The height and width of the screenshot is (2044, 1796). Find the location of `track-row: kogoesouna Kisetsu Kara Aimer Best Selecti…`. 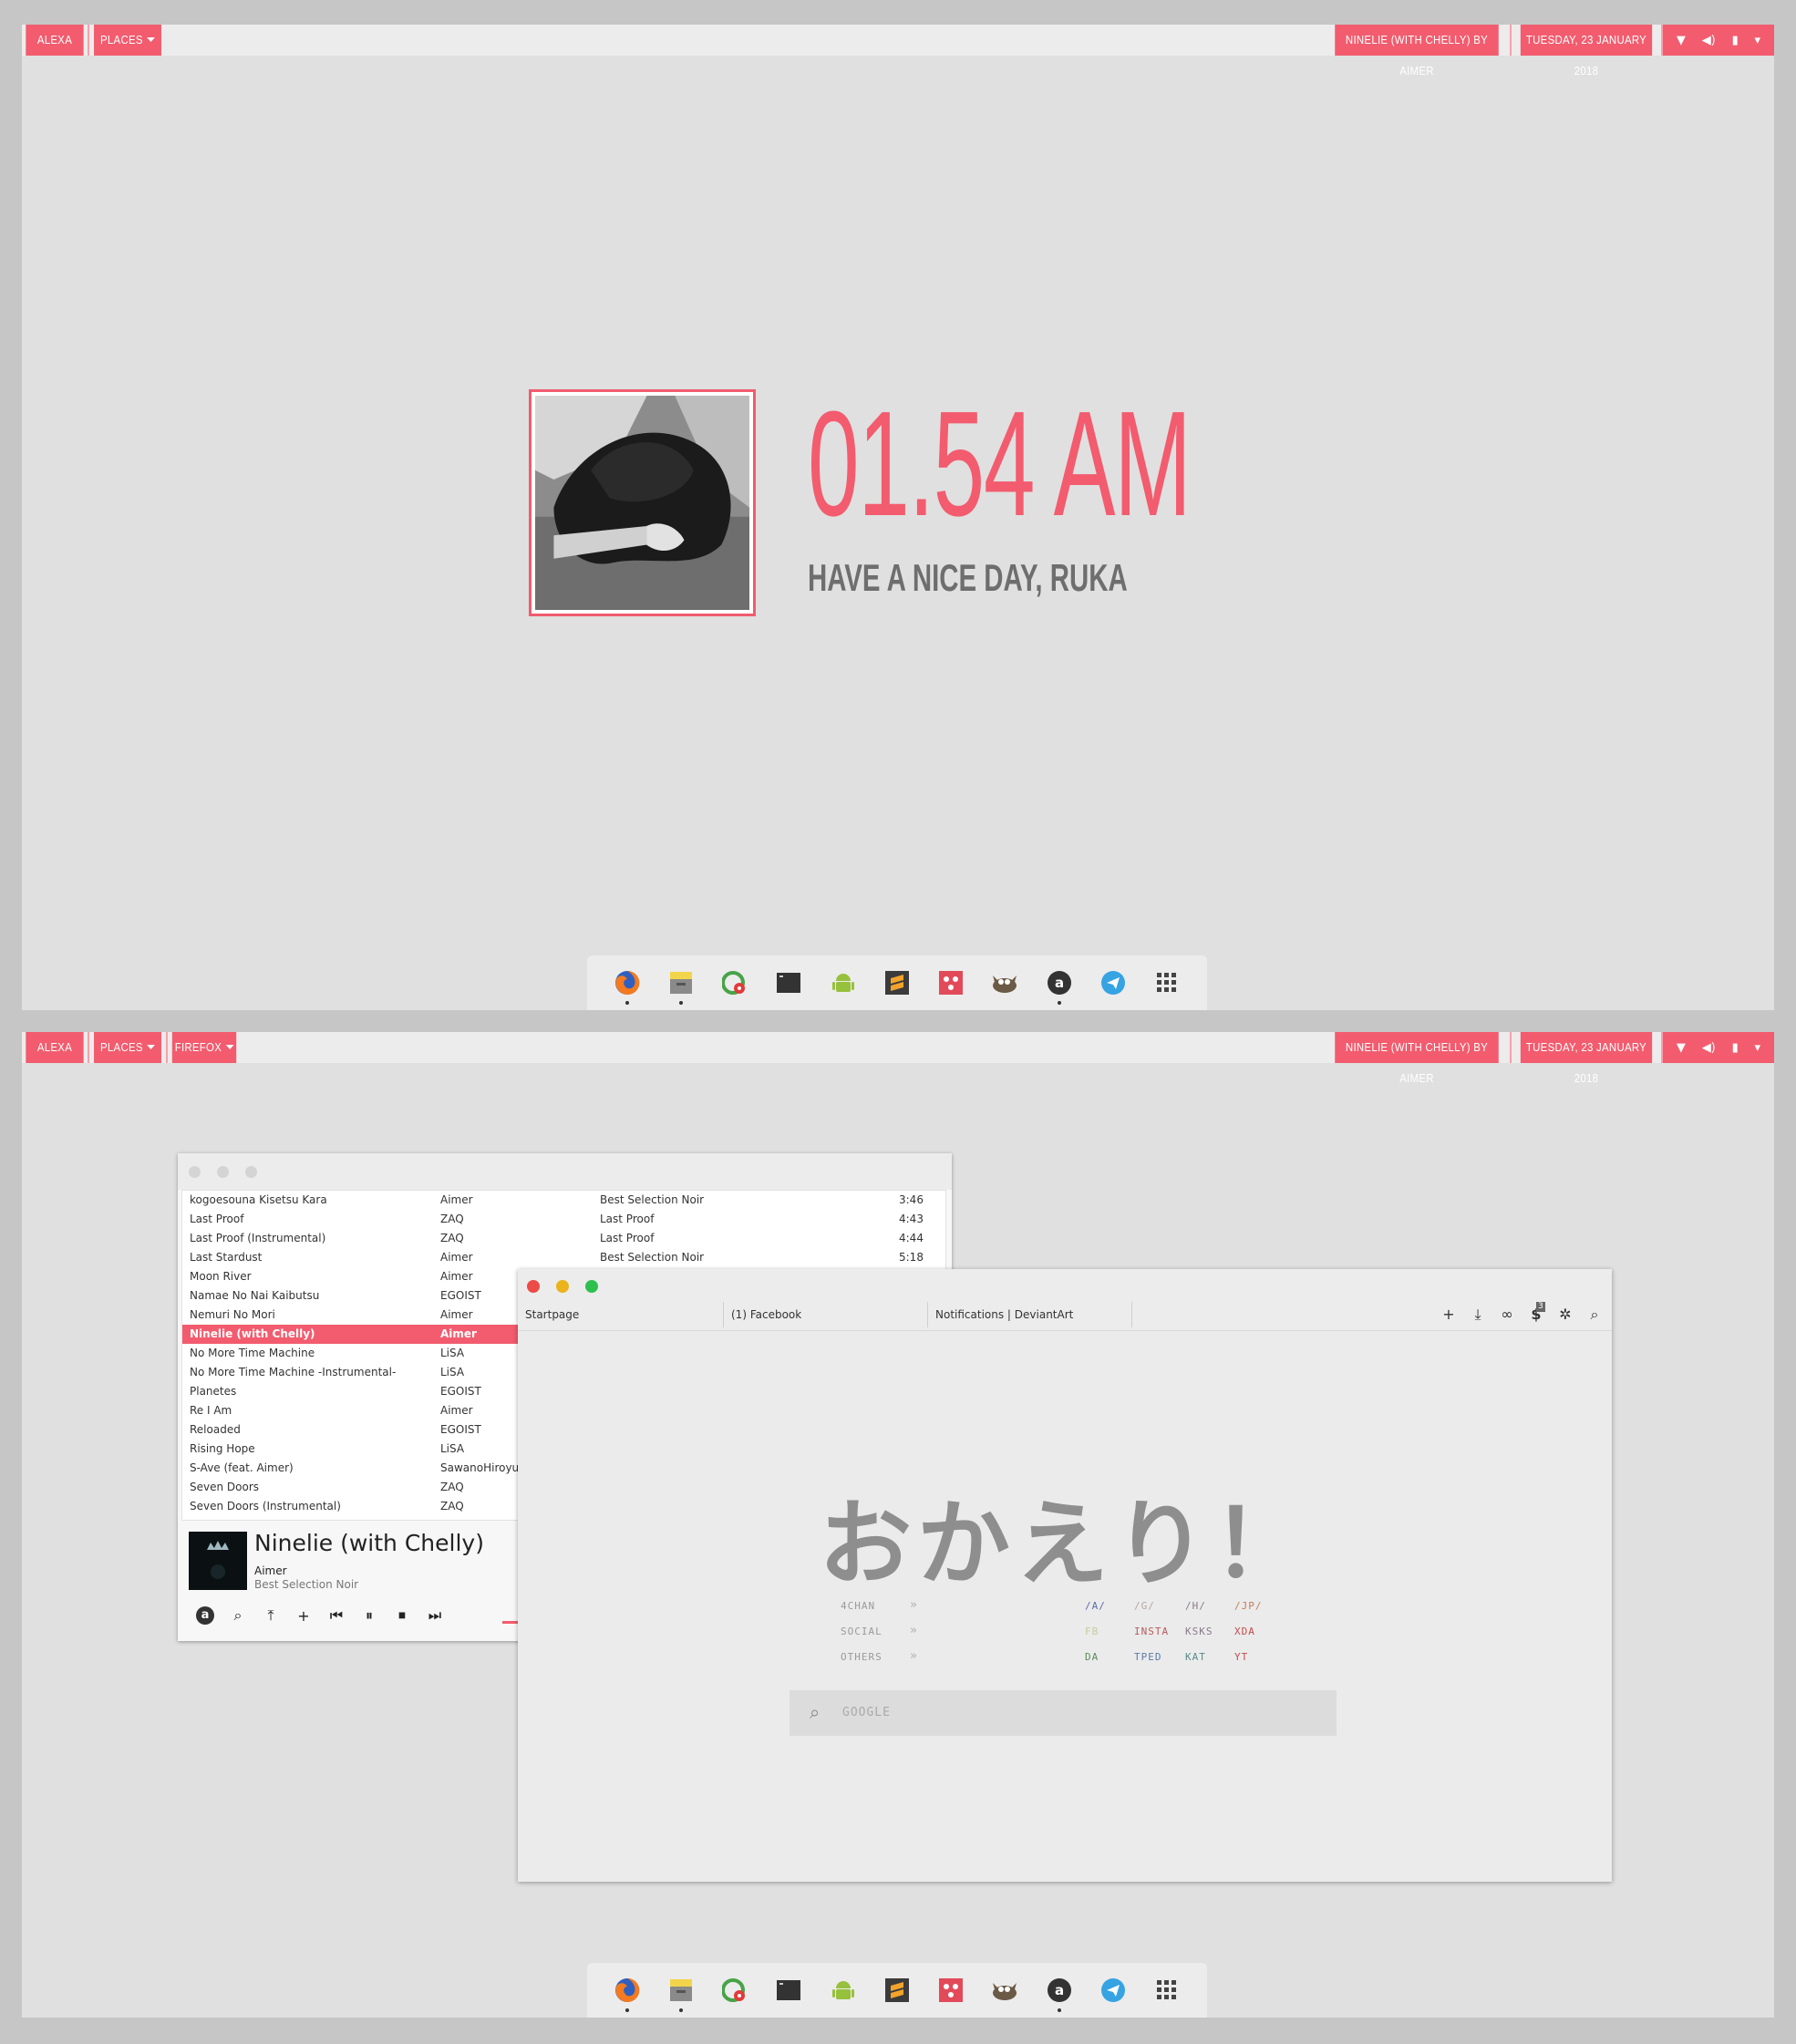

track-row: kogoesouna Kisetsu Kara Aimer Best Selecti… is located at coordinates (563, 1200).